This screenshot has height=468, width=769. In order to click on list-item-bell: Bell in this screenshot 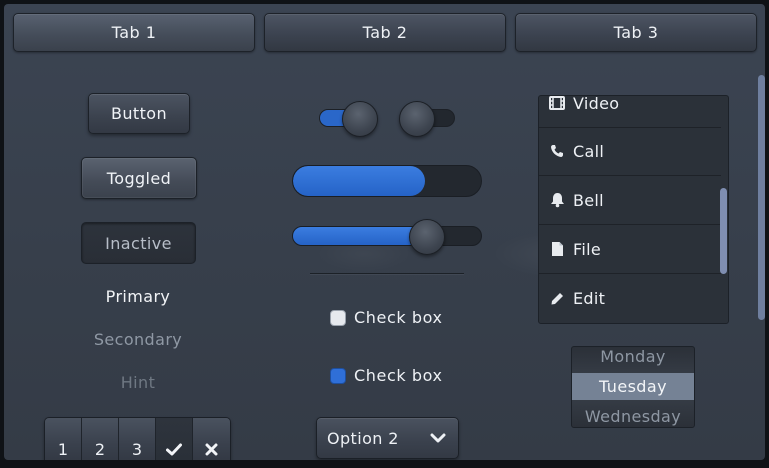, I will do `click(630, 200)`.